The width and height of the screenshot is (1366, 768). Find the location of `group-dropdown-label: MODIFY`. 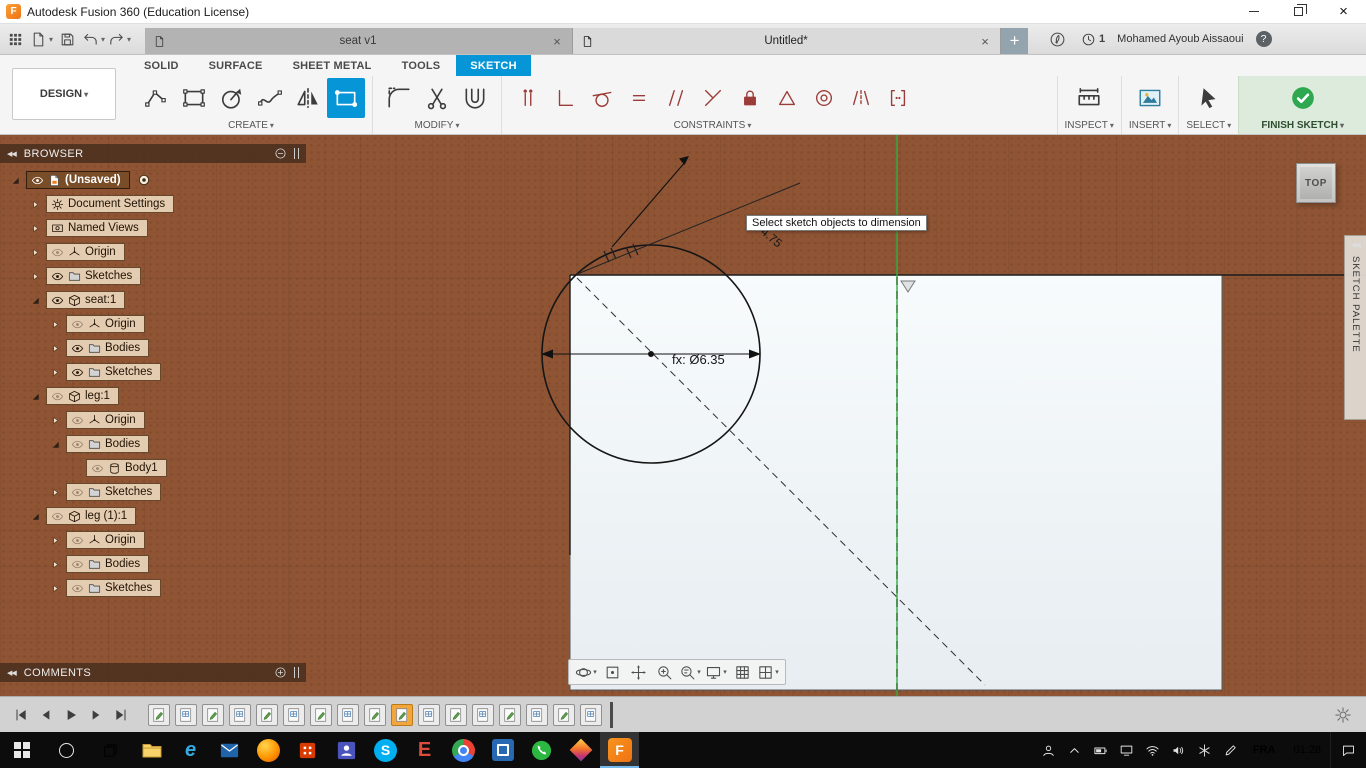

group-dropdown-label: MODIFY is located at coordinates (437, 126).